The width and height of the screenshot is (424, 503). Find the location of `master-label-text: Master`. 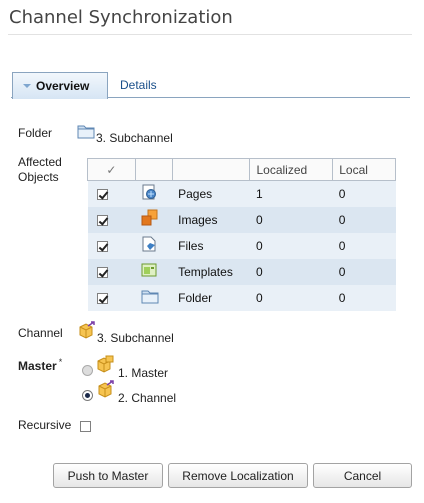

master-label-text: Master is located at coordinates (37, 366).